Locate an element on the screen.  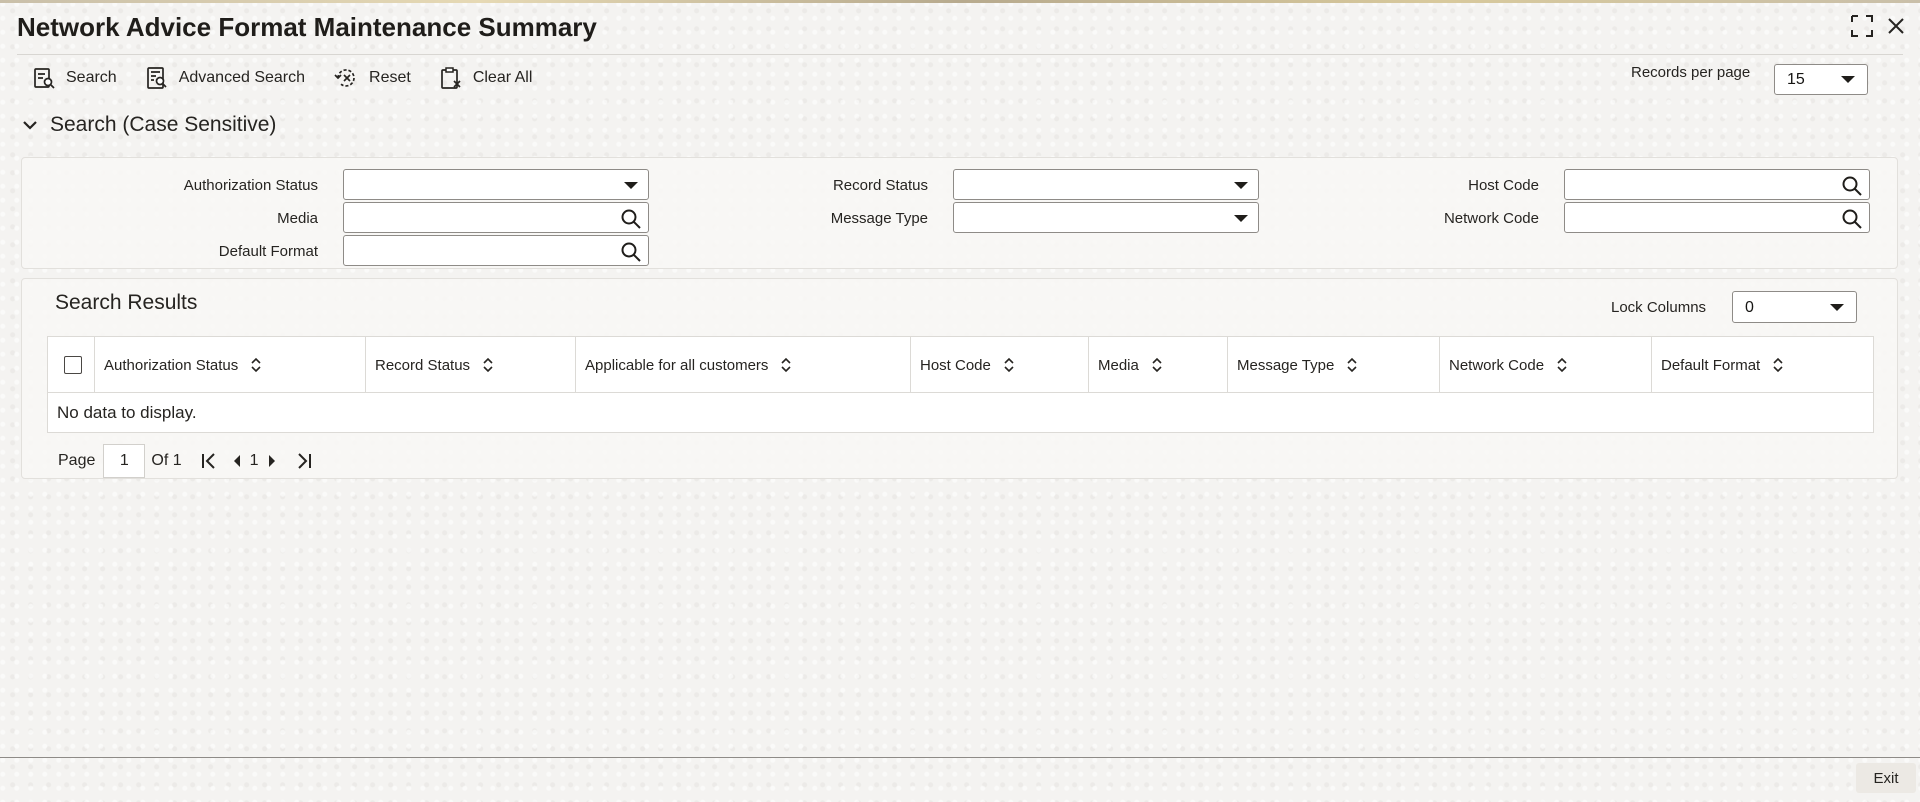
column-header: Media is located at coordinates (1158, 365).